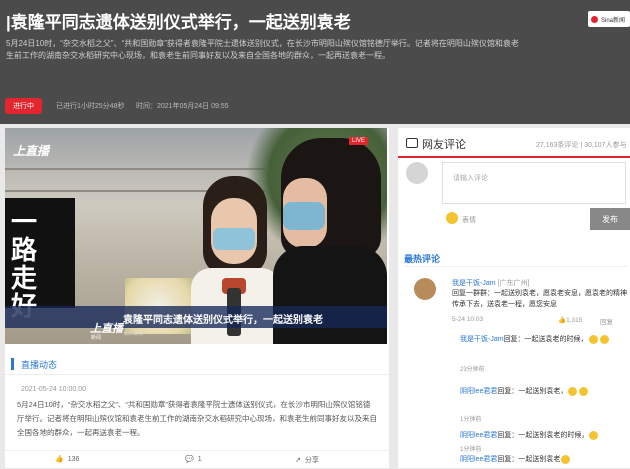  Describe the element at coordinates (59, 459) in the screenshot. I see `thumb-up-icon: 👍` at that location.